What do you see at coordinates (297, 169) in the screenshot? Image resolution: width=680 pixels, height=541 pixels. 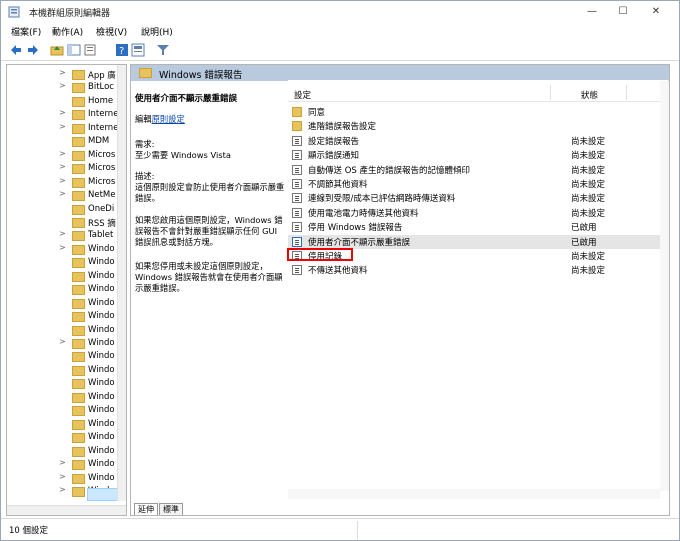 I see `policy-setting-icon` at bounding box center [297, 169].